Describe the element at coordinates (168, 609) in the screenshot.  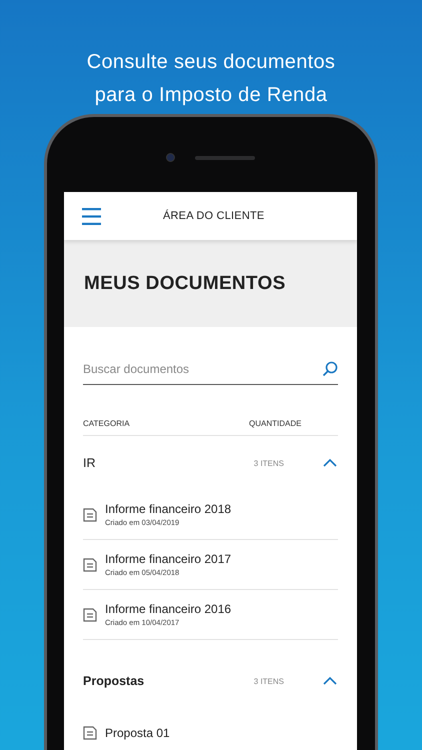
I see `document-title: Informe financeiro 2016` at that location.